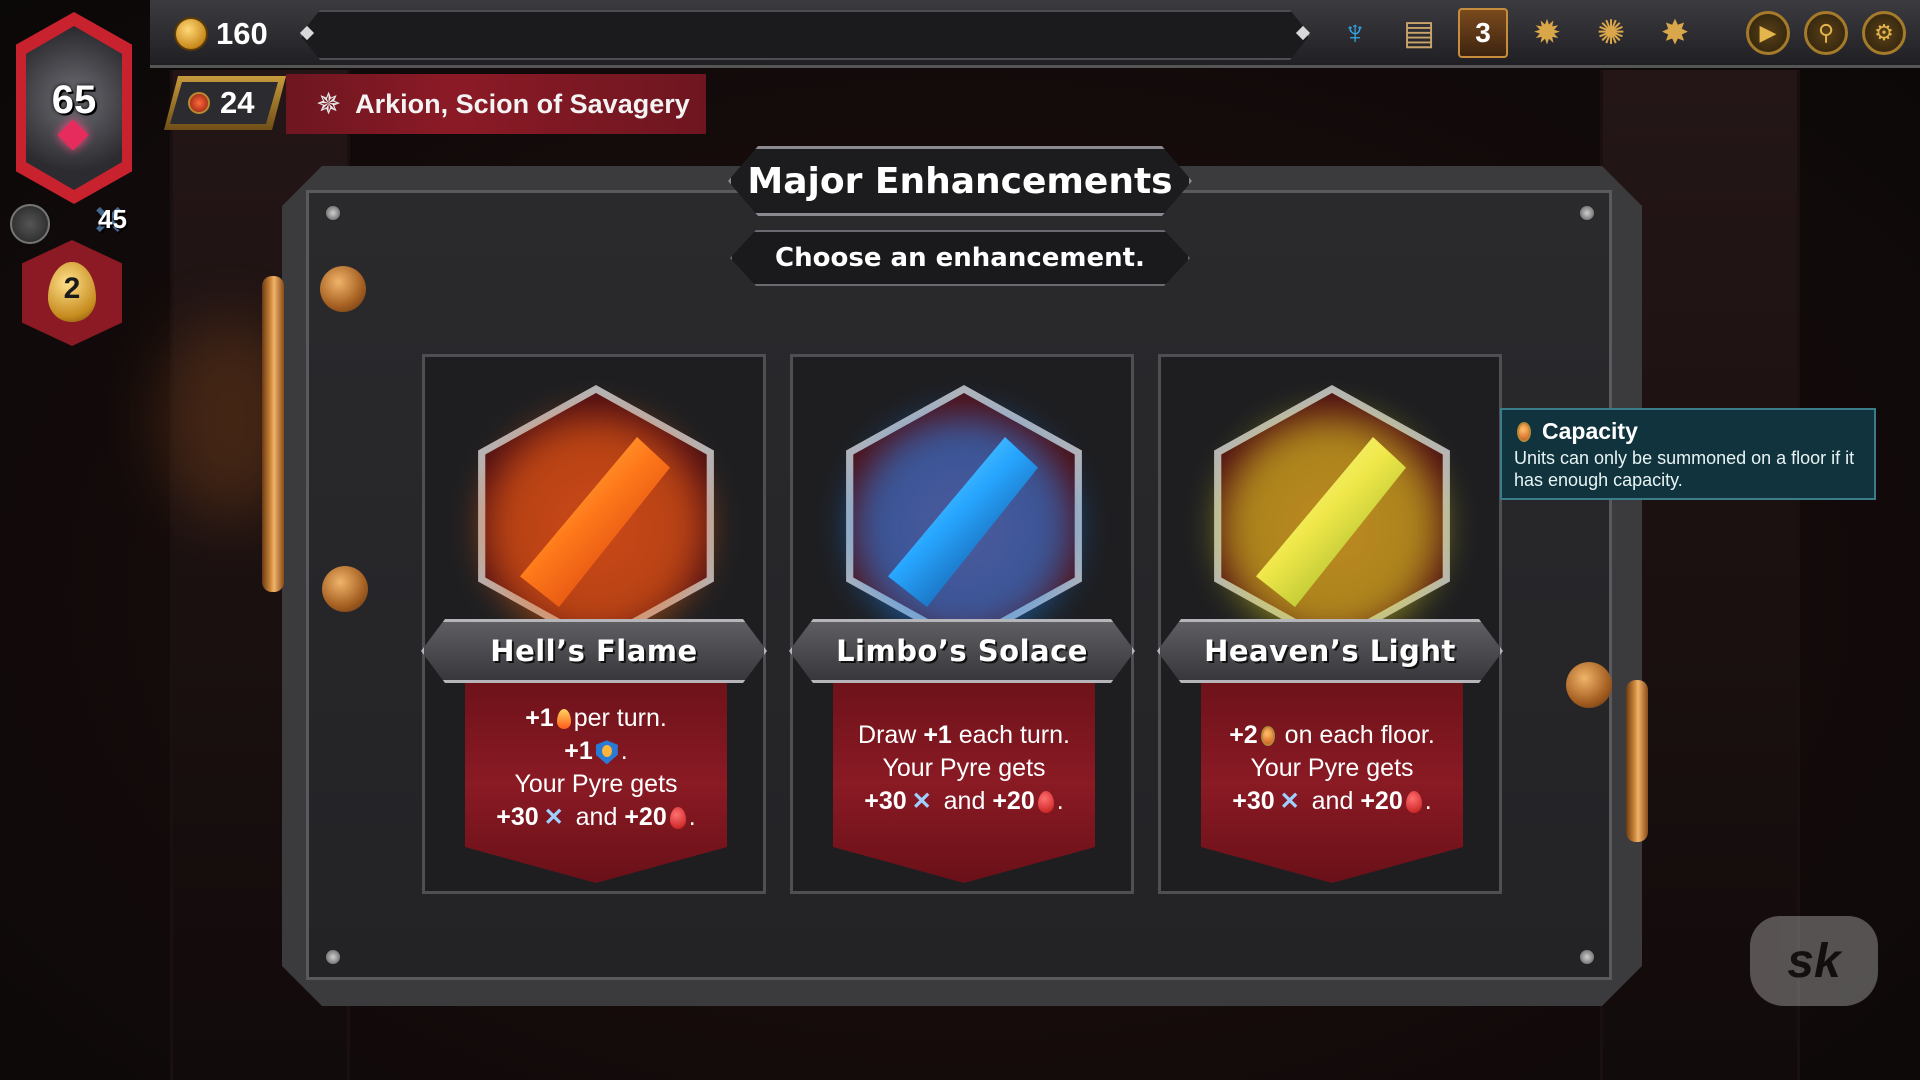  What do you see at coordinates (1359, 734) in the screenshot?
I see `card-line-1-suffix: on each floor.` at bounding box center [1359, 734].